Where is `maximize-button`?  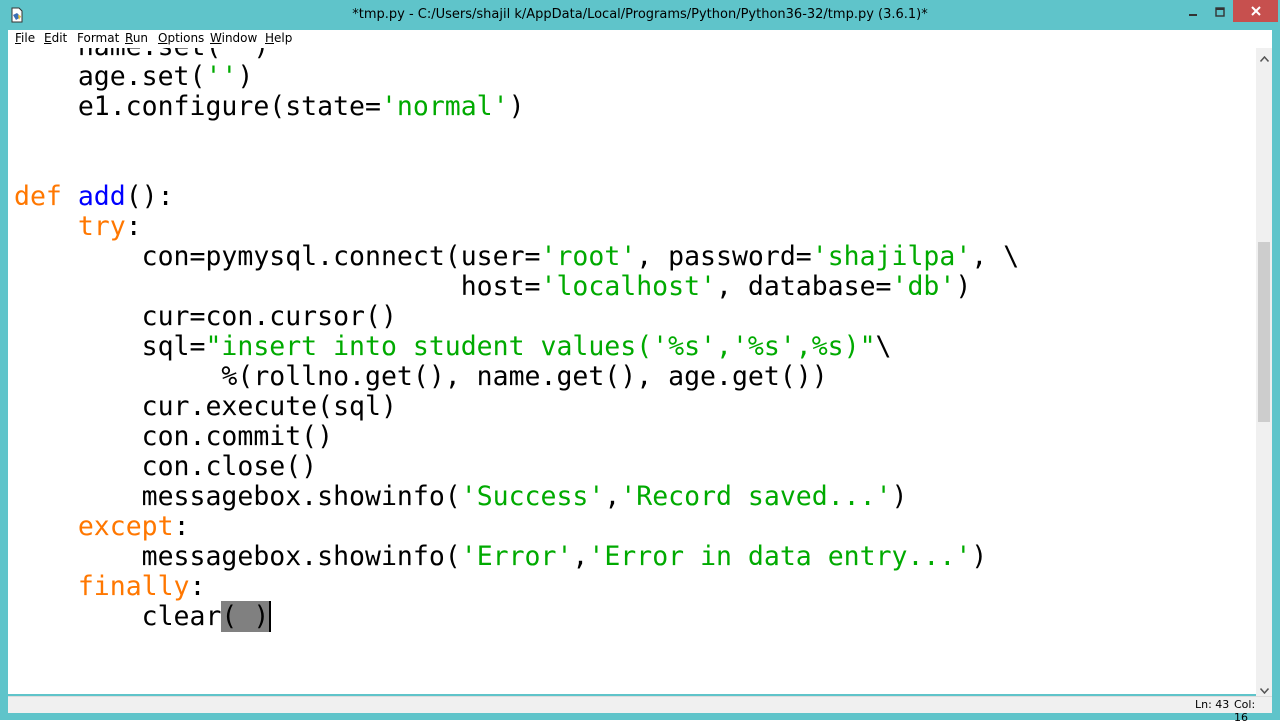 maximize-button is located at coordinates (1219, 11).